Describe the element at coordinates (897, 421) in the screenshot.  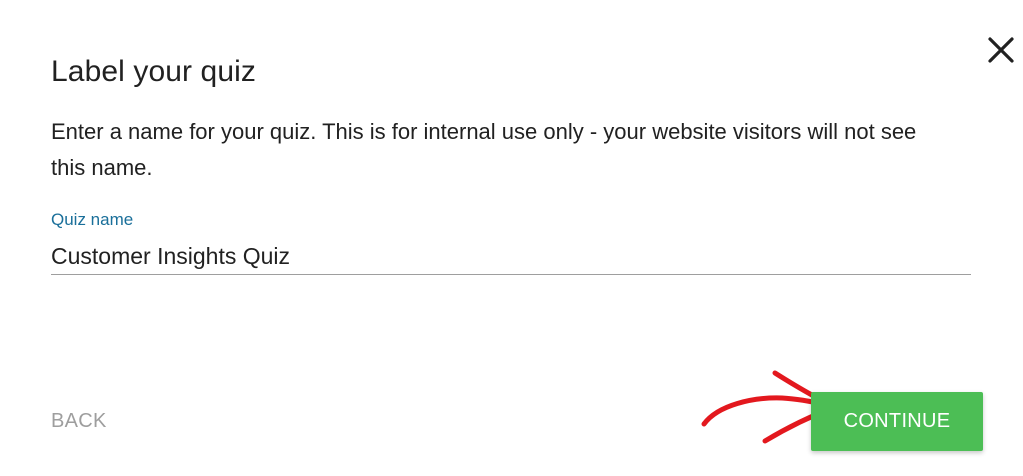
I see `continue-button: CONTINUE` at that location.